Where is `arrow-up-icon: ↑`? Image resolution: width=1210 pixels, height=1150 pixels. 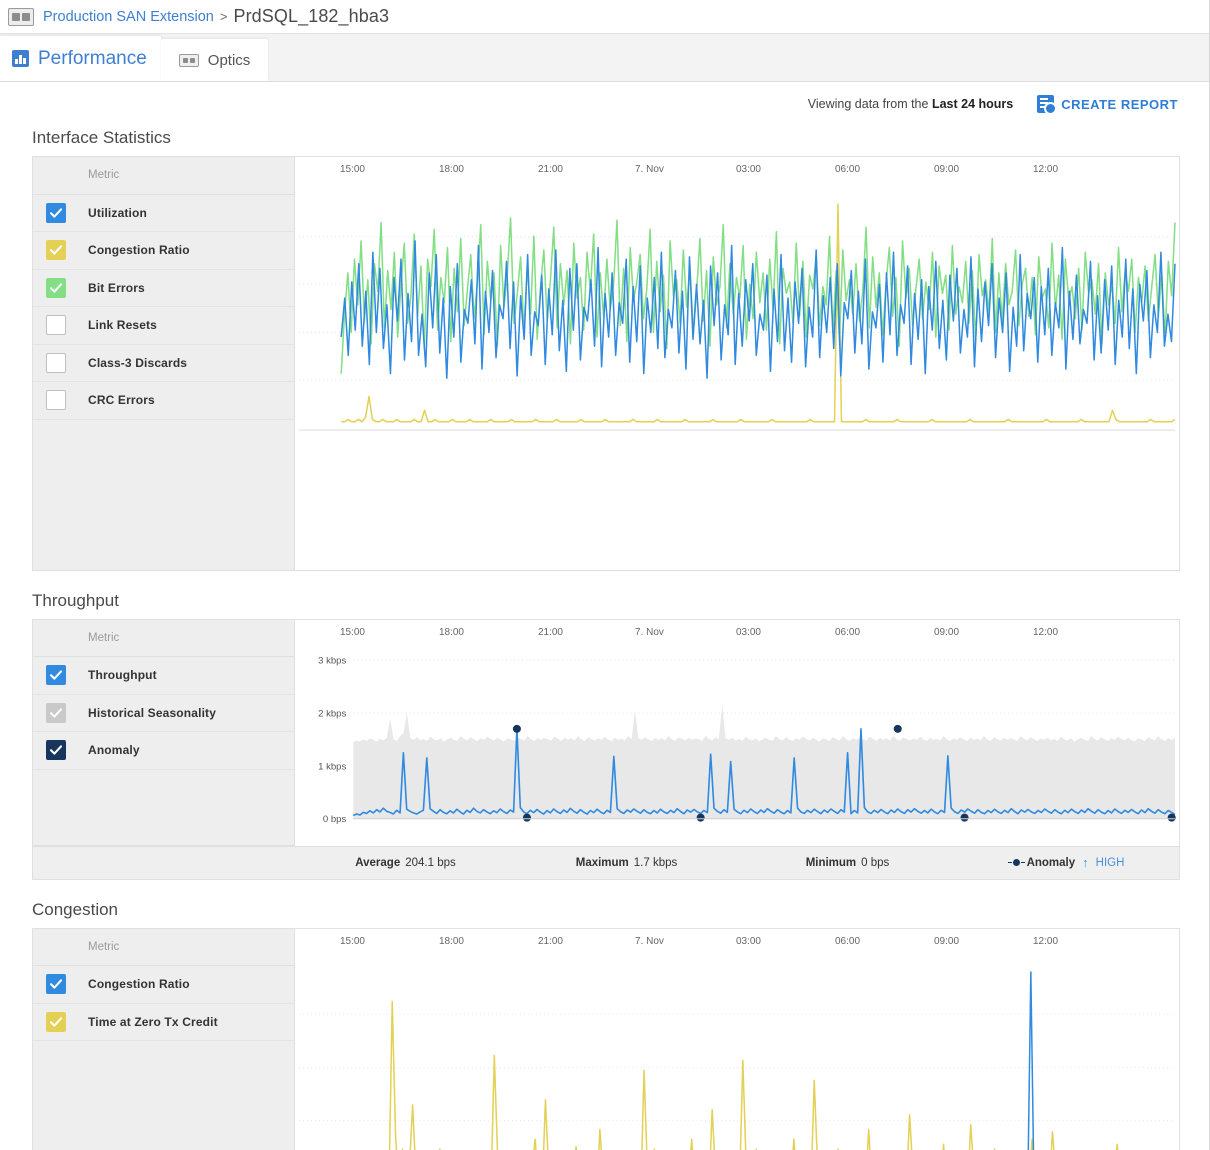
arrow-up-icon: ↑ is located at coordinates (1085, 862).